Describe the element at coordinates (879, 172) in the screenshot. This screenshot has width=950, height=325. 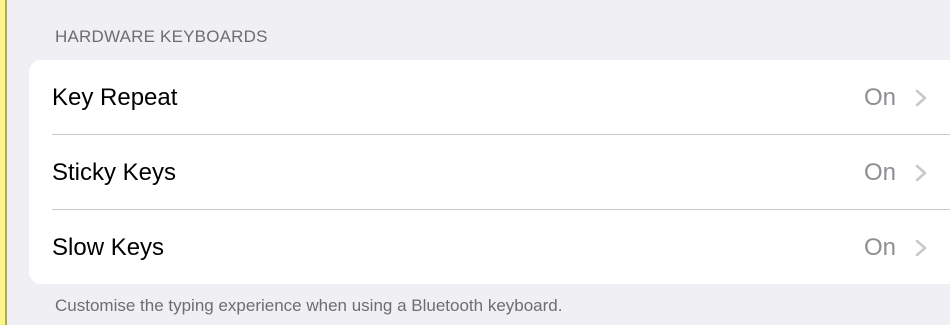
I see `sticky-keys-value: On` at that location.